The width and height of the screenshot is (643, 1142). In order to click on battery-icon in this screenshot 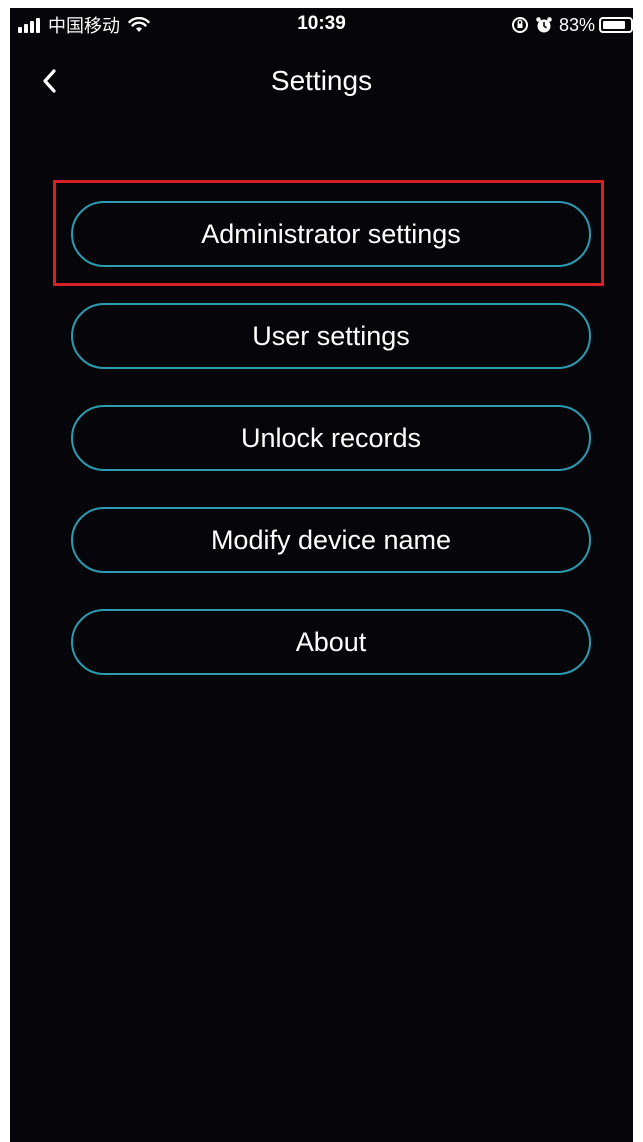, I will do `click(616, 25)`.